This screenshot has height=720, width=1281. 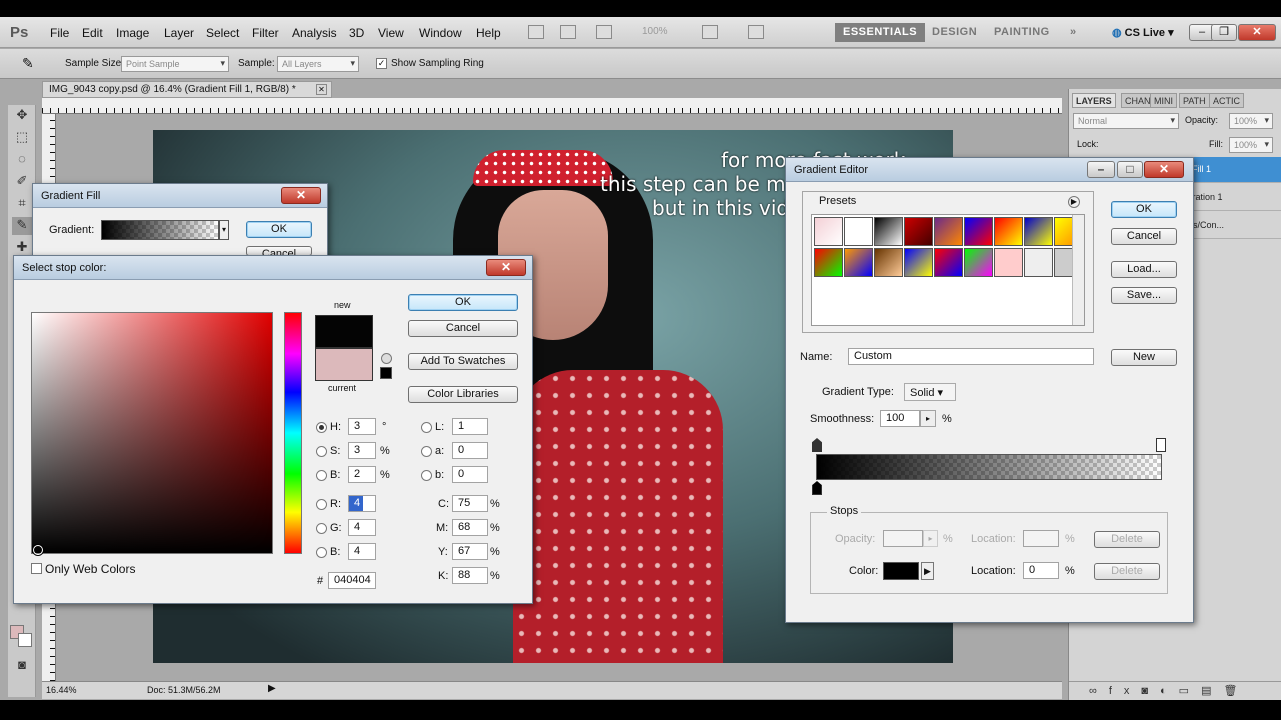 What do you see at coordinates (1073, 32) in the screenshot?
I see `more-workspaces-icon: »` at bounding box center [1073, 32].